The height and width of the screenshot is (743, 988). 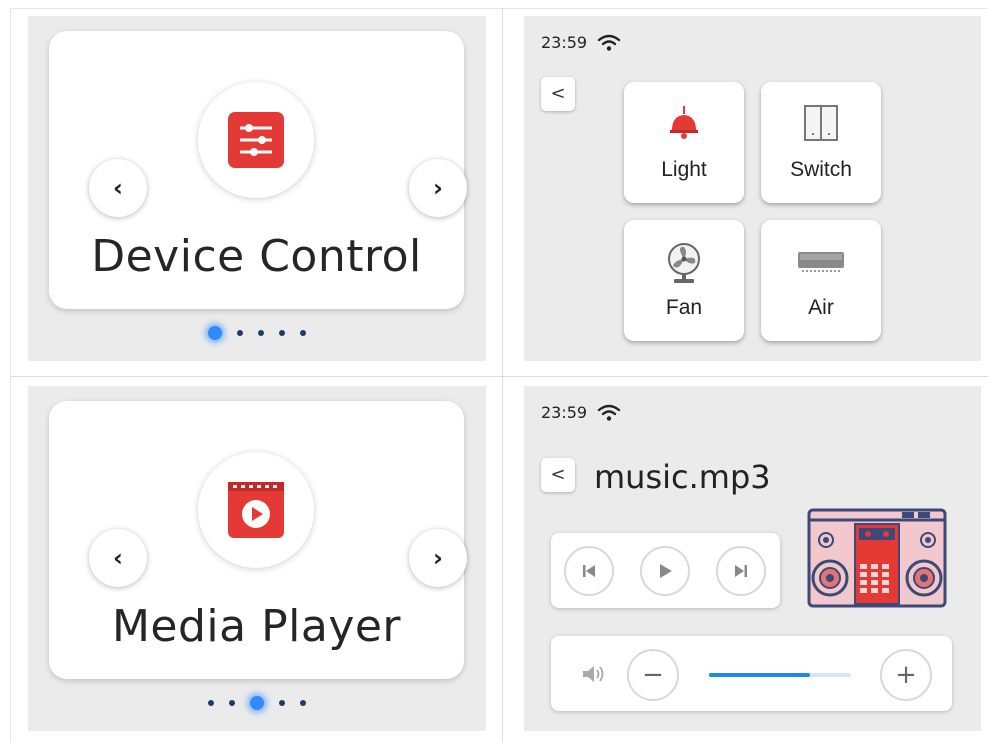 What do you see at coordinates (256, 256) in the screenshot?
I see `carousel-title: Device Control` at bounding box center [256, 256].